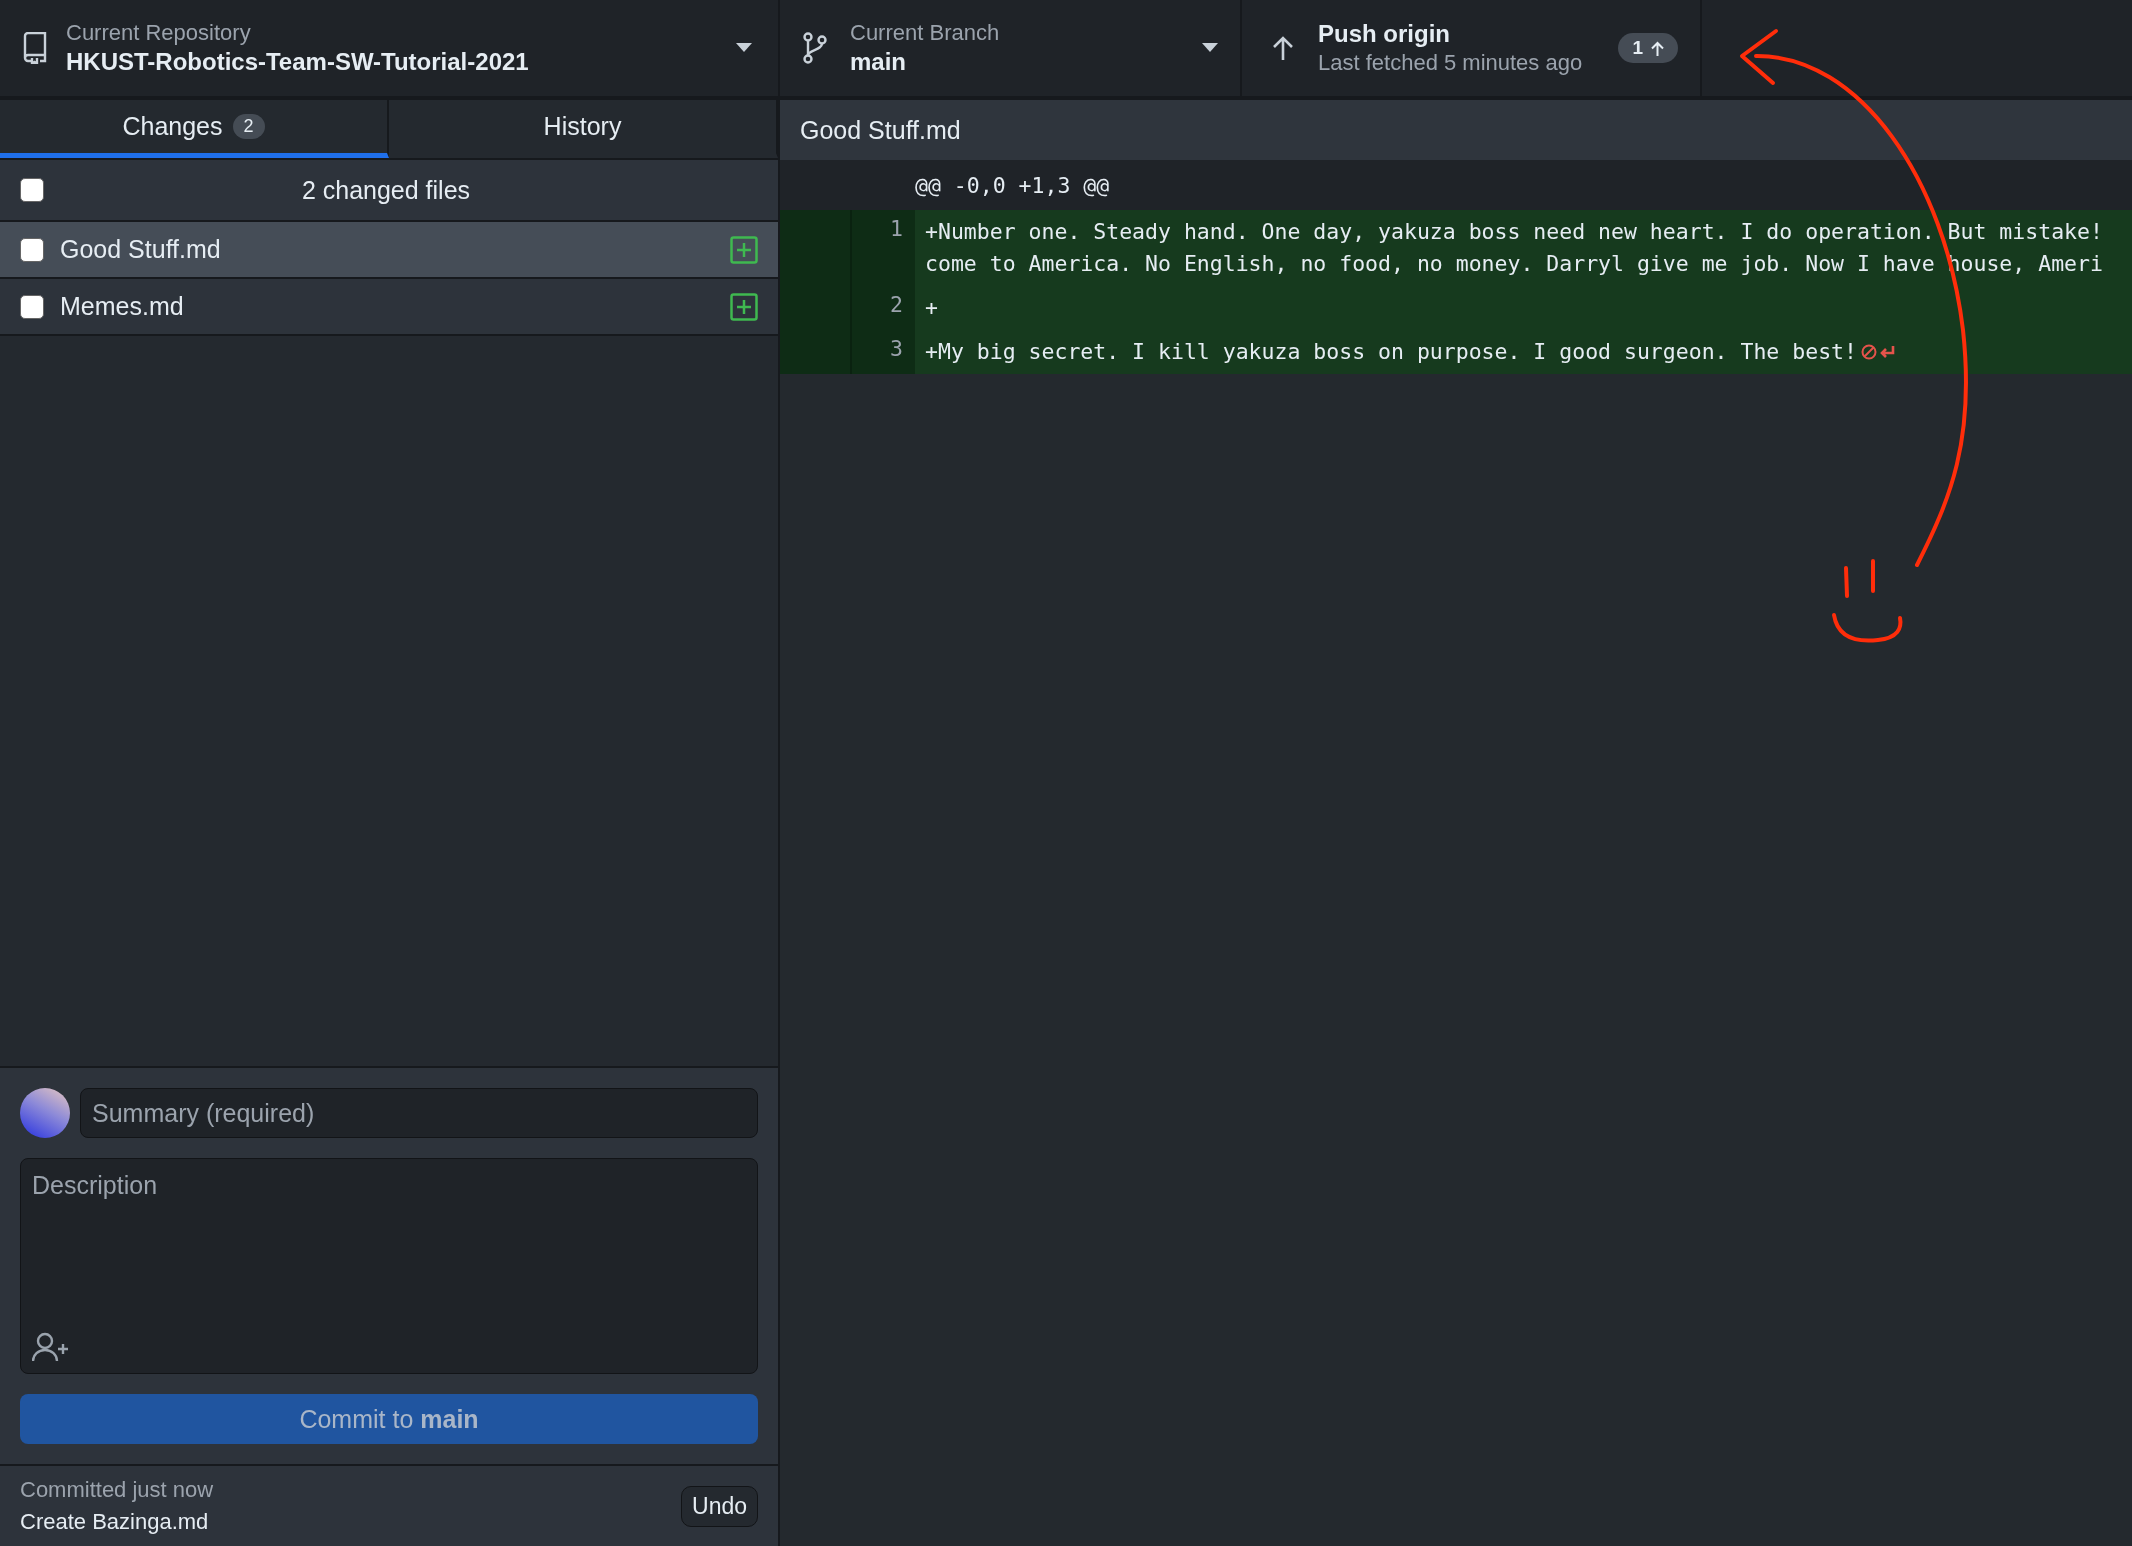 The width and height of the screenshot is (2132, 1546). I want to click on undo-button: Undo, so click(719, 1506).